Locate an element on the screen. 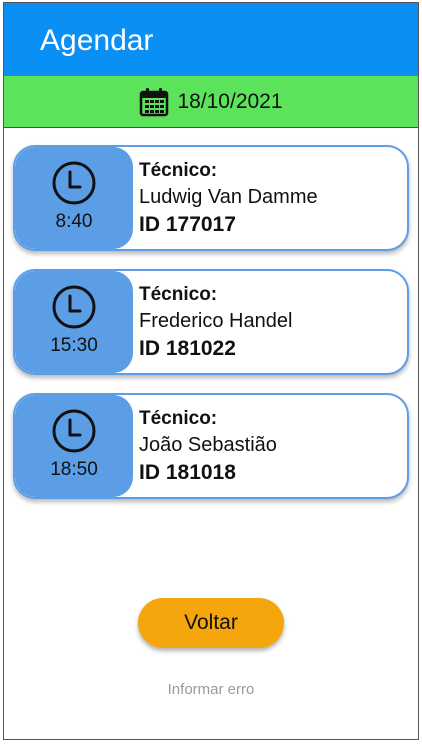 This screenshot has width=422, height=746. time-panel: 8:40 is located at coordinates (74, 198).